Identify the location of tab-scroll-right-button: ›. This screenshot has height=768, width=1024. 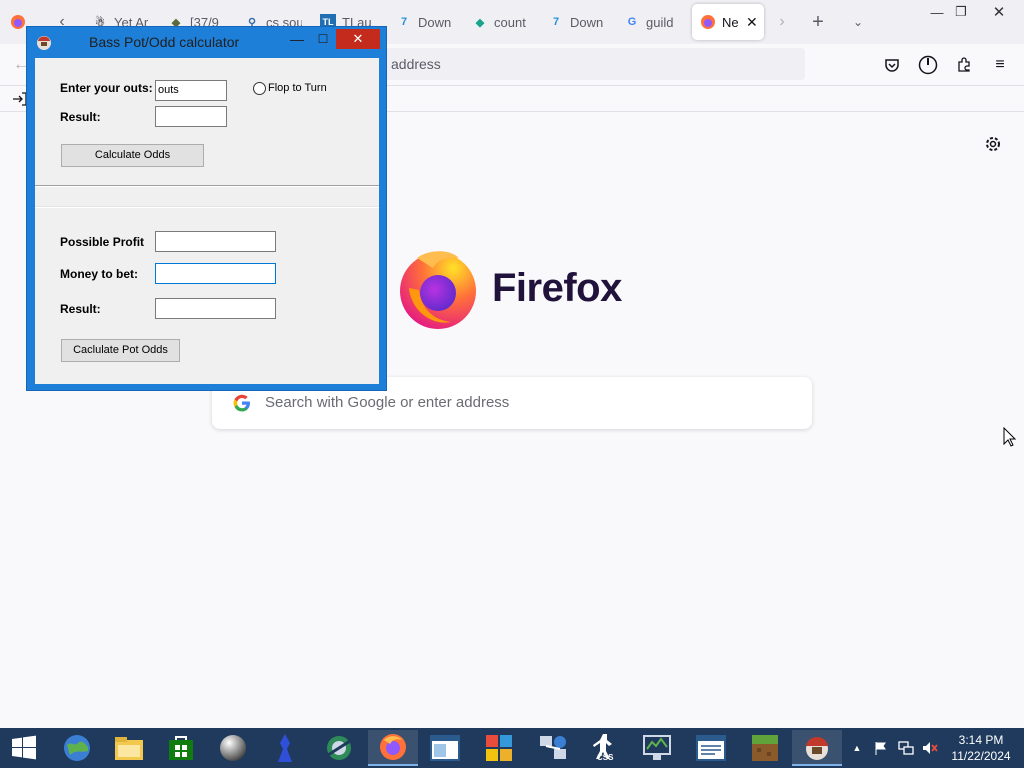
(782, 22).